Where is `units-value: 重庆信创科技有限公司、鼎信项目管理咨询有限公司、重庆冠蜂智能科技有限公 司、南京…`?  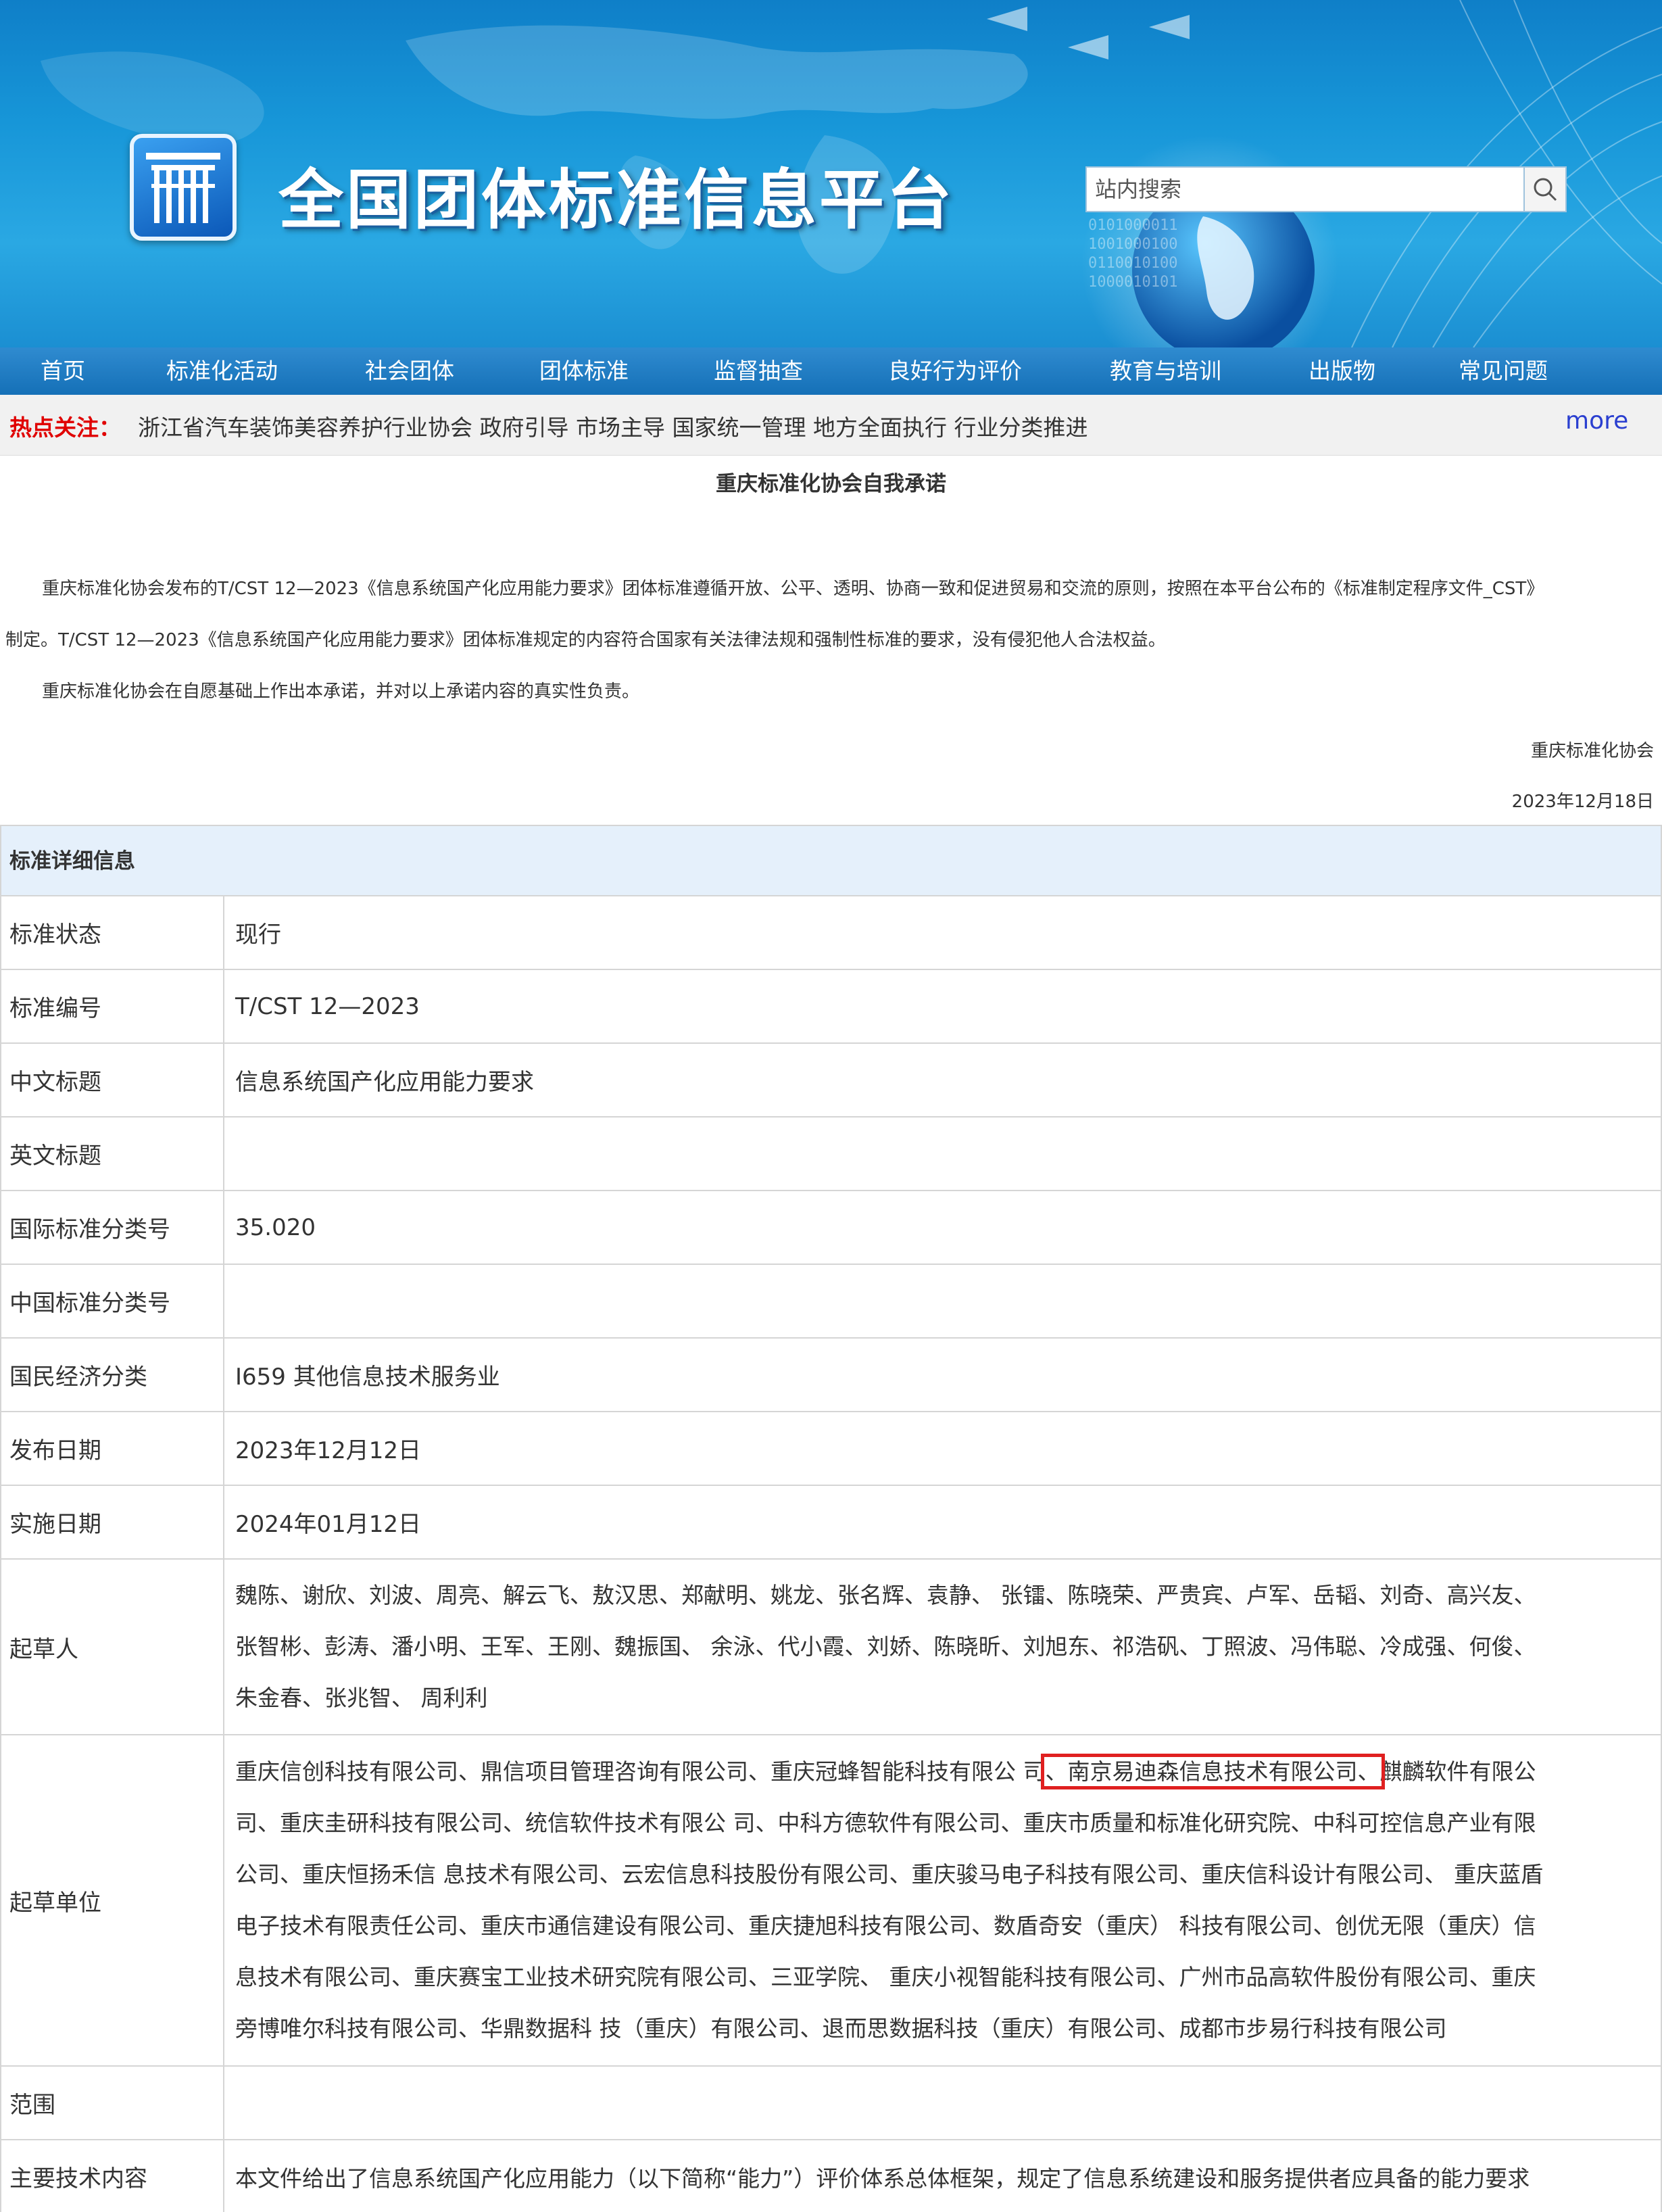 units-value: 重庆信创科技有限公司、鼎信项目管理咨询有限公司、重庆冠蜂智能科技有限公 司、南京… is located at coordinates (942, 1901).